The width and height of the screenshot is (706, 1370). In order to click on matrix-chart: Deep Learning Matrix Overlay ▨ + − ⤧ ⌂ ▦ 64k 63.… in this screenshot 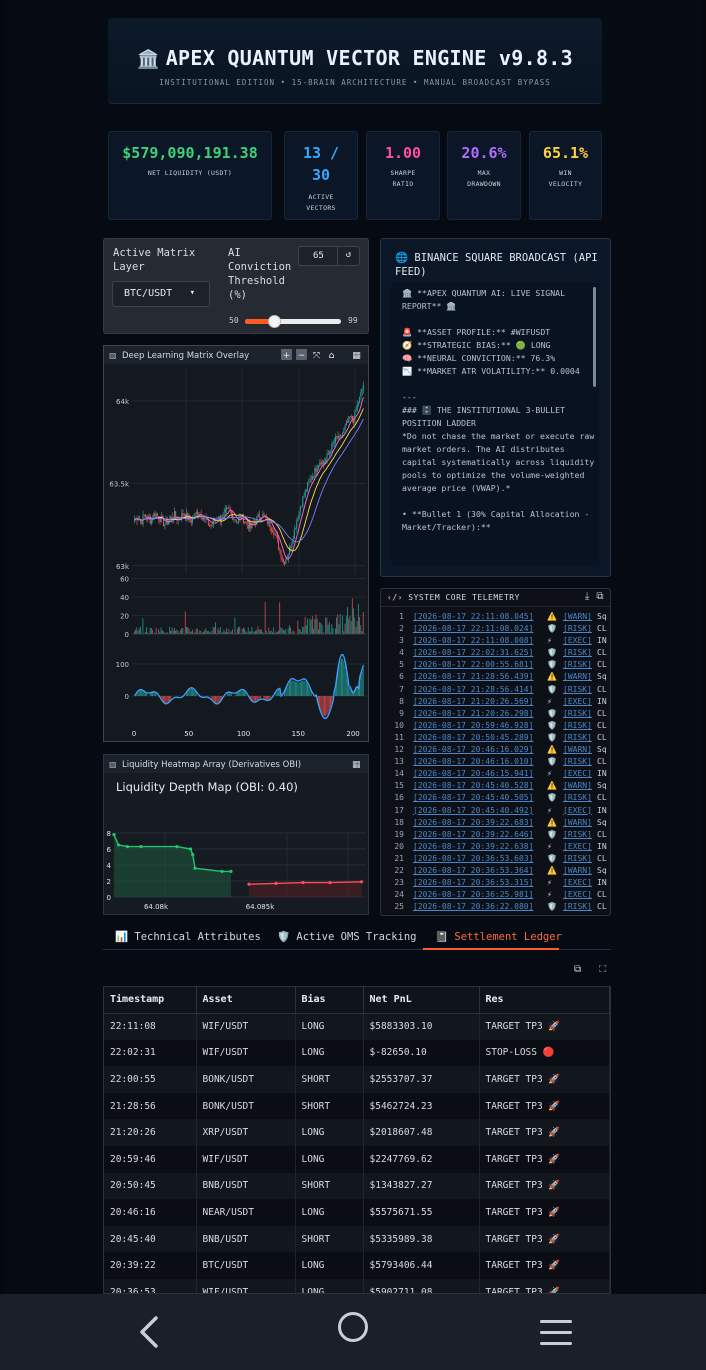, I will do `click(236, 543)`.